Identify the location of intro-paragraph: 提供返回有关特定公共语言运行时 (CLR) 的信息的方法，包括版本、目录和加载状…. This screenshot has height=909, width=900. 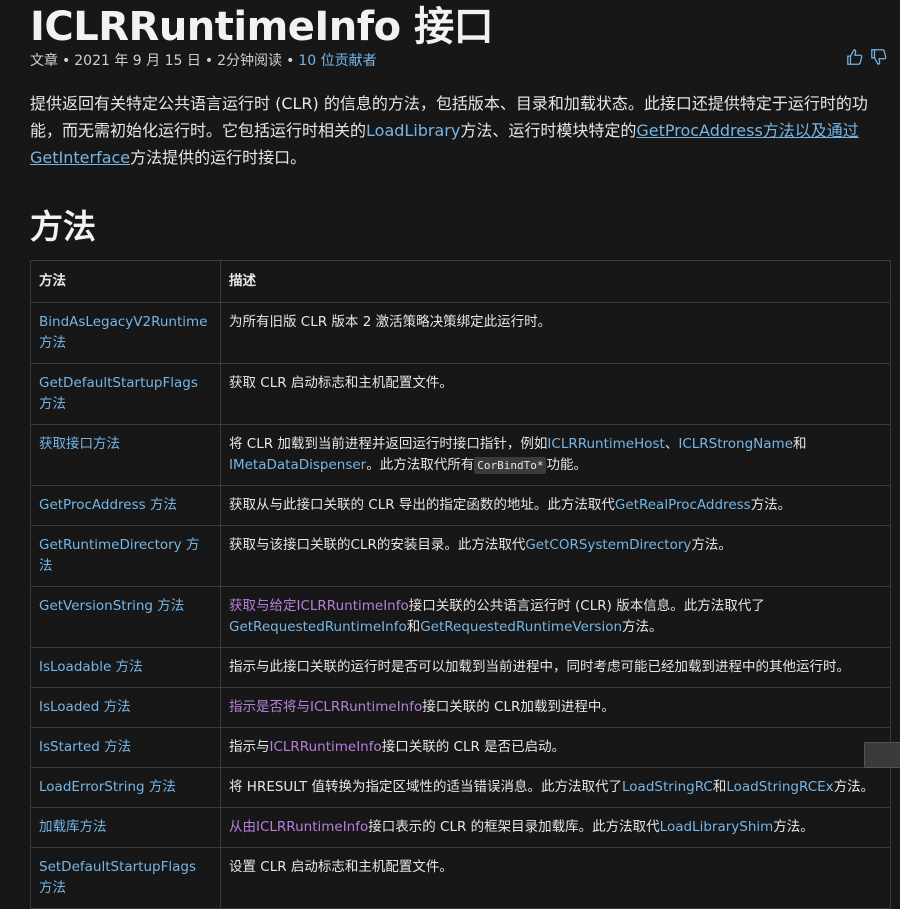
(449, 130).